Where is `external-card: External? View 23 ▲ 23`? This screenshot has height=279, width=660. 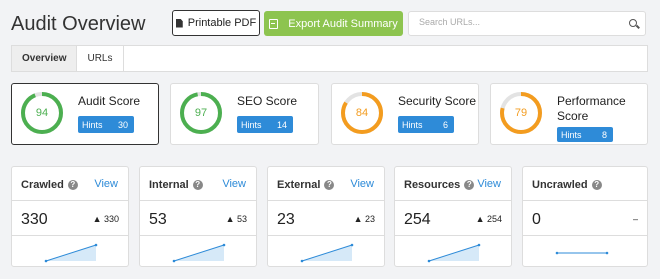 external-card: External? View 23 ▲ 23 is located at coordinates (326, 216).